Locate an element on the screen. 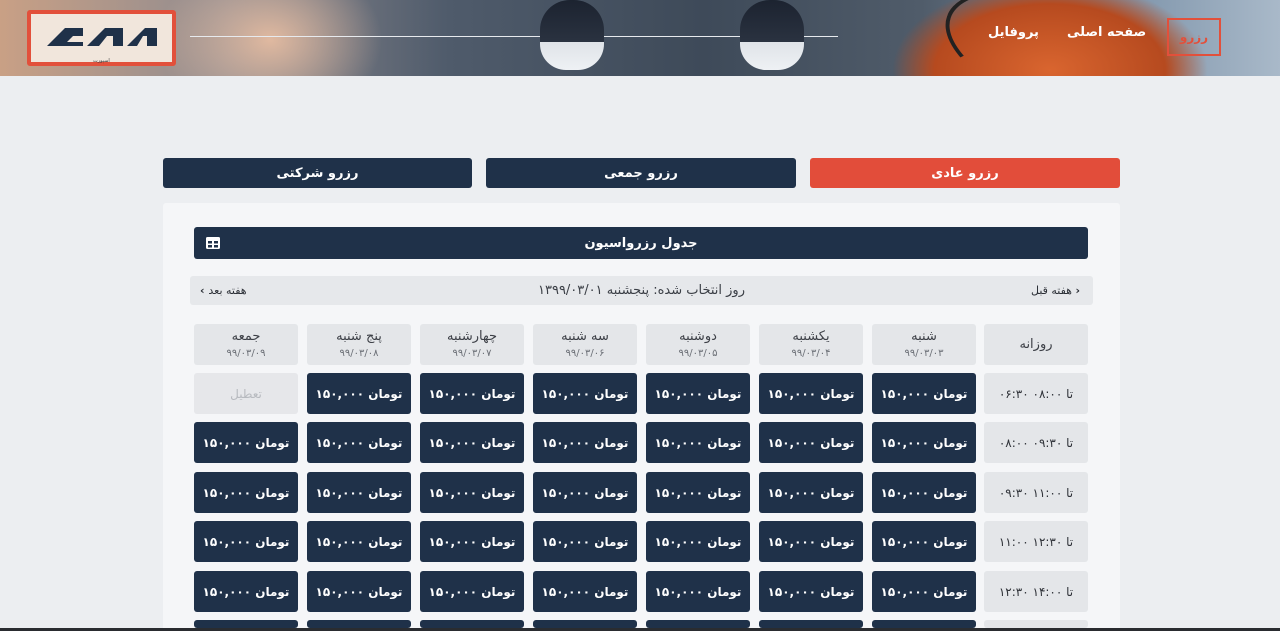 This screenshot has height=631, width=1280. header-banner: اسپورت پروفایل صفحه اصلی رزرو is located at coordinates (640, 38).